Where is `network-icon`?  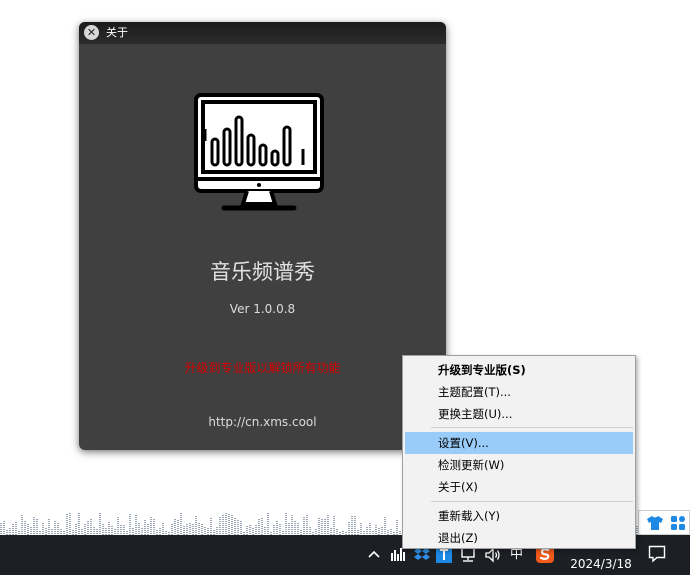
network-icon is located at coordinates (469, 555).